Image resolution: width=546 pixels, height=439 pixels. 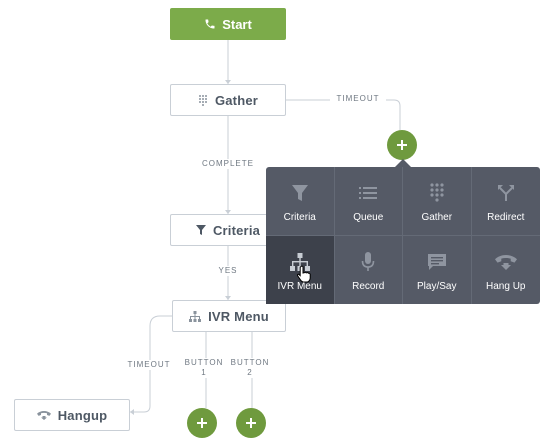 I want to click on gather-node-label: Gather, so click(x=236, y=100).